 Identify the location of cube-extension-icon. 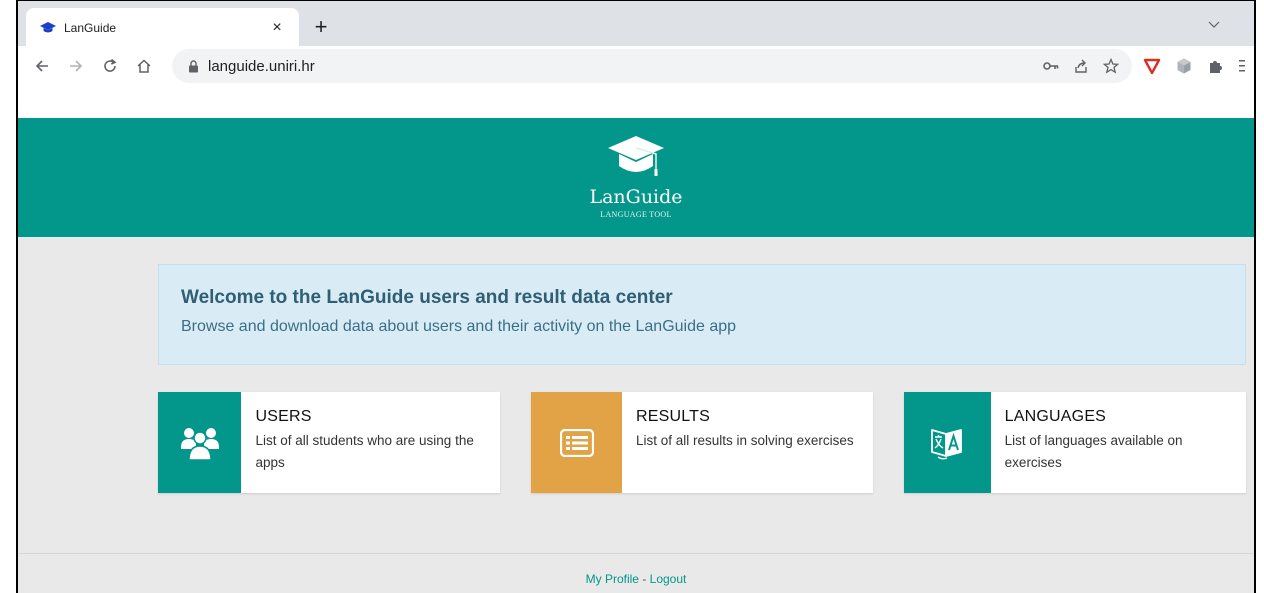
(1184, 66).